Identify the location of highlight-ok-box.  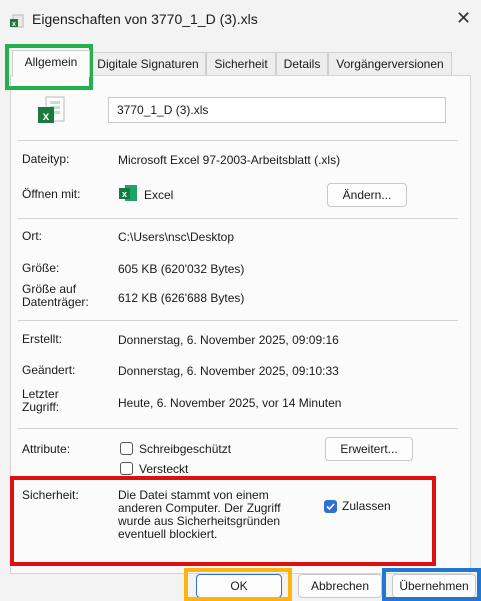
(238, 584).